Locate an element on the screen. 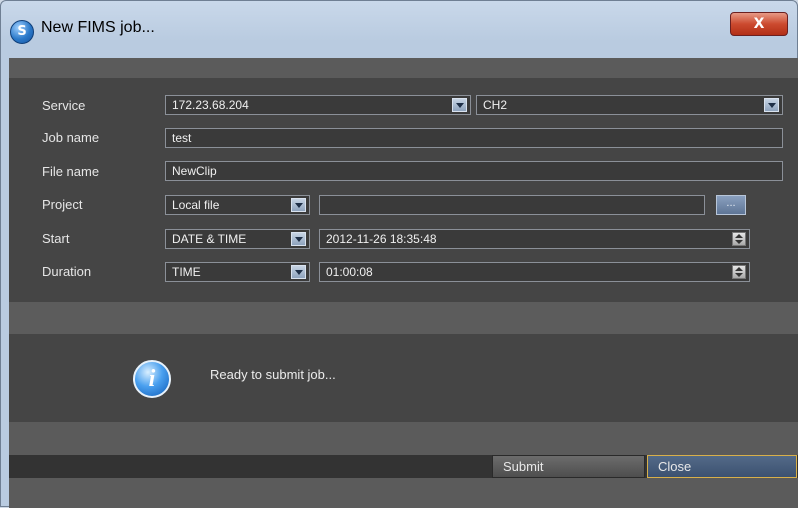 The width and height of the screenshot is (798, 508). start-datetime-value: 2012-11-26 18:35:48 is located at coordinates (381, 239).